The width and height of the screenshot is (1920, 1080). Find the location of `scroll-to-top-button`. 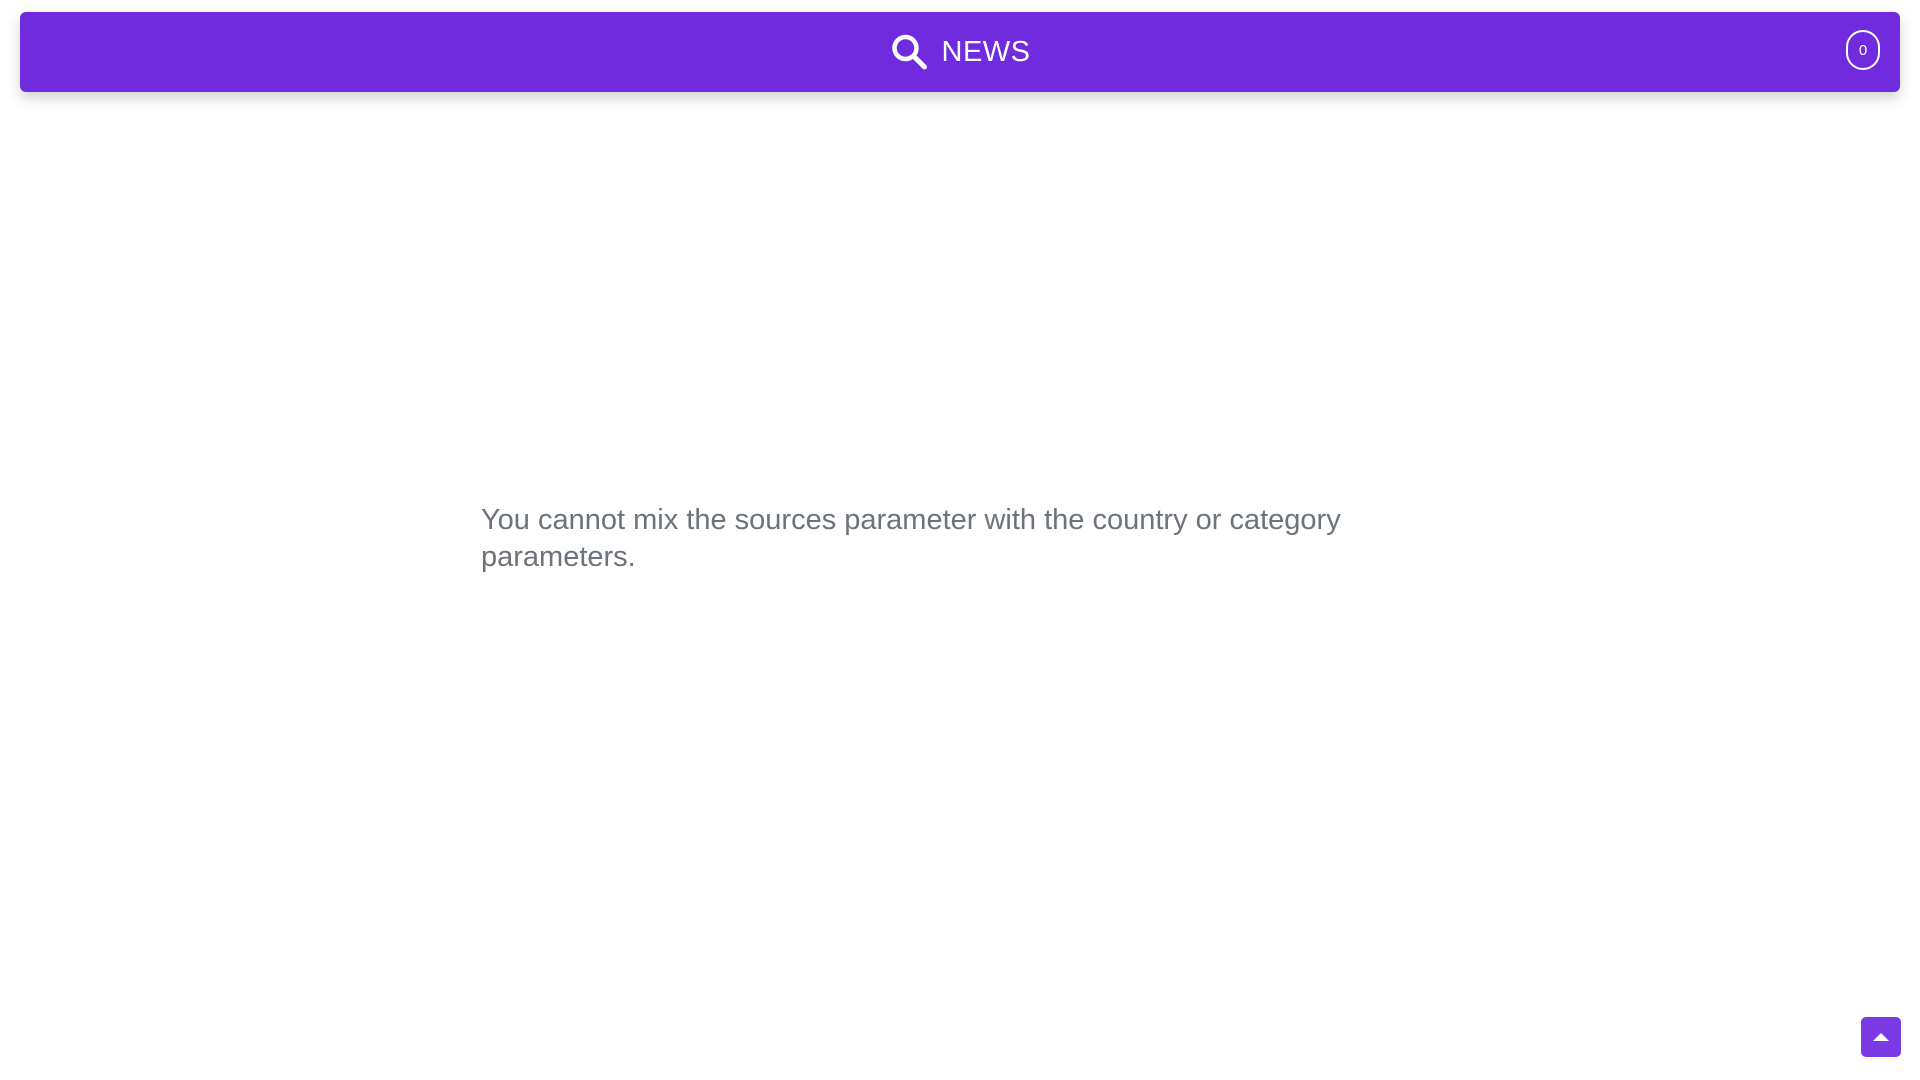

scroll-to-top-button is located at coordinates (1881, 1037).